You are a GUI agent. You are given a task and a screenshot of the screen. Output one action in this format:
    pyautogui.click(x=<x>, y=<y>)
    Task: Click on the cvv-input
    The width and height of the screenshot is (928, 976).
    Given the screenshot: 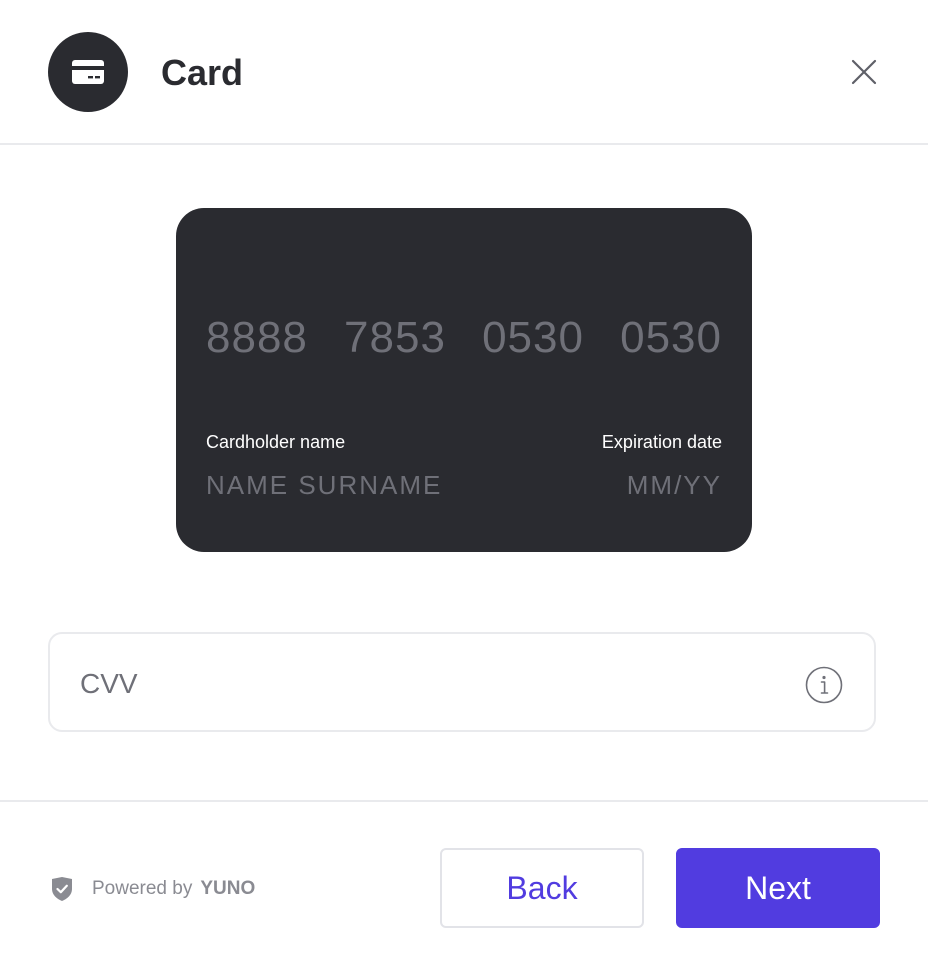 What is the action you would take?
    pyautogui.click(x=420, y=684)
    